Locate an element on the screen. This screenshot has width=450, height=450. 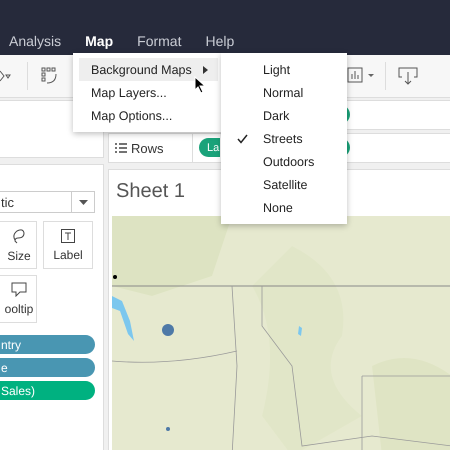
menu-item: Map is located at coordinates (99, 41).